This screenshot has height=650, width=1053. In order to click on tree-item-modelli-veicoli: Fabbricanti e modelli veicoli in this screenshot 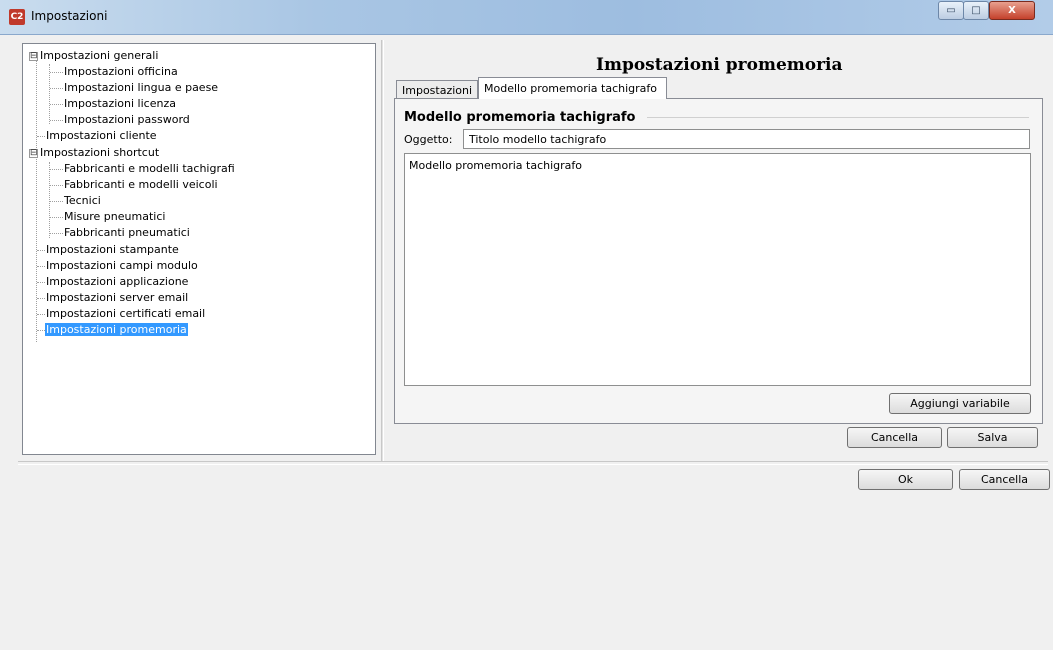, I will do `click(141, 185)`.